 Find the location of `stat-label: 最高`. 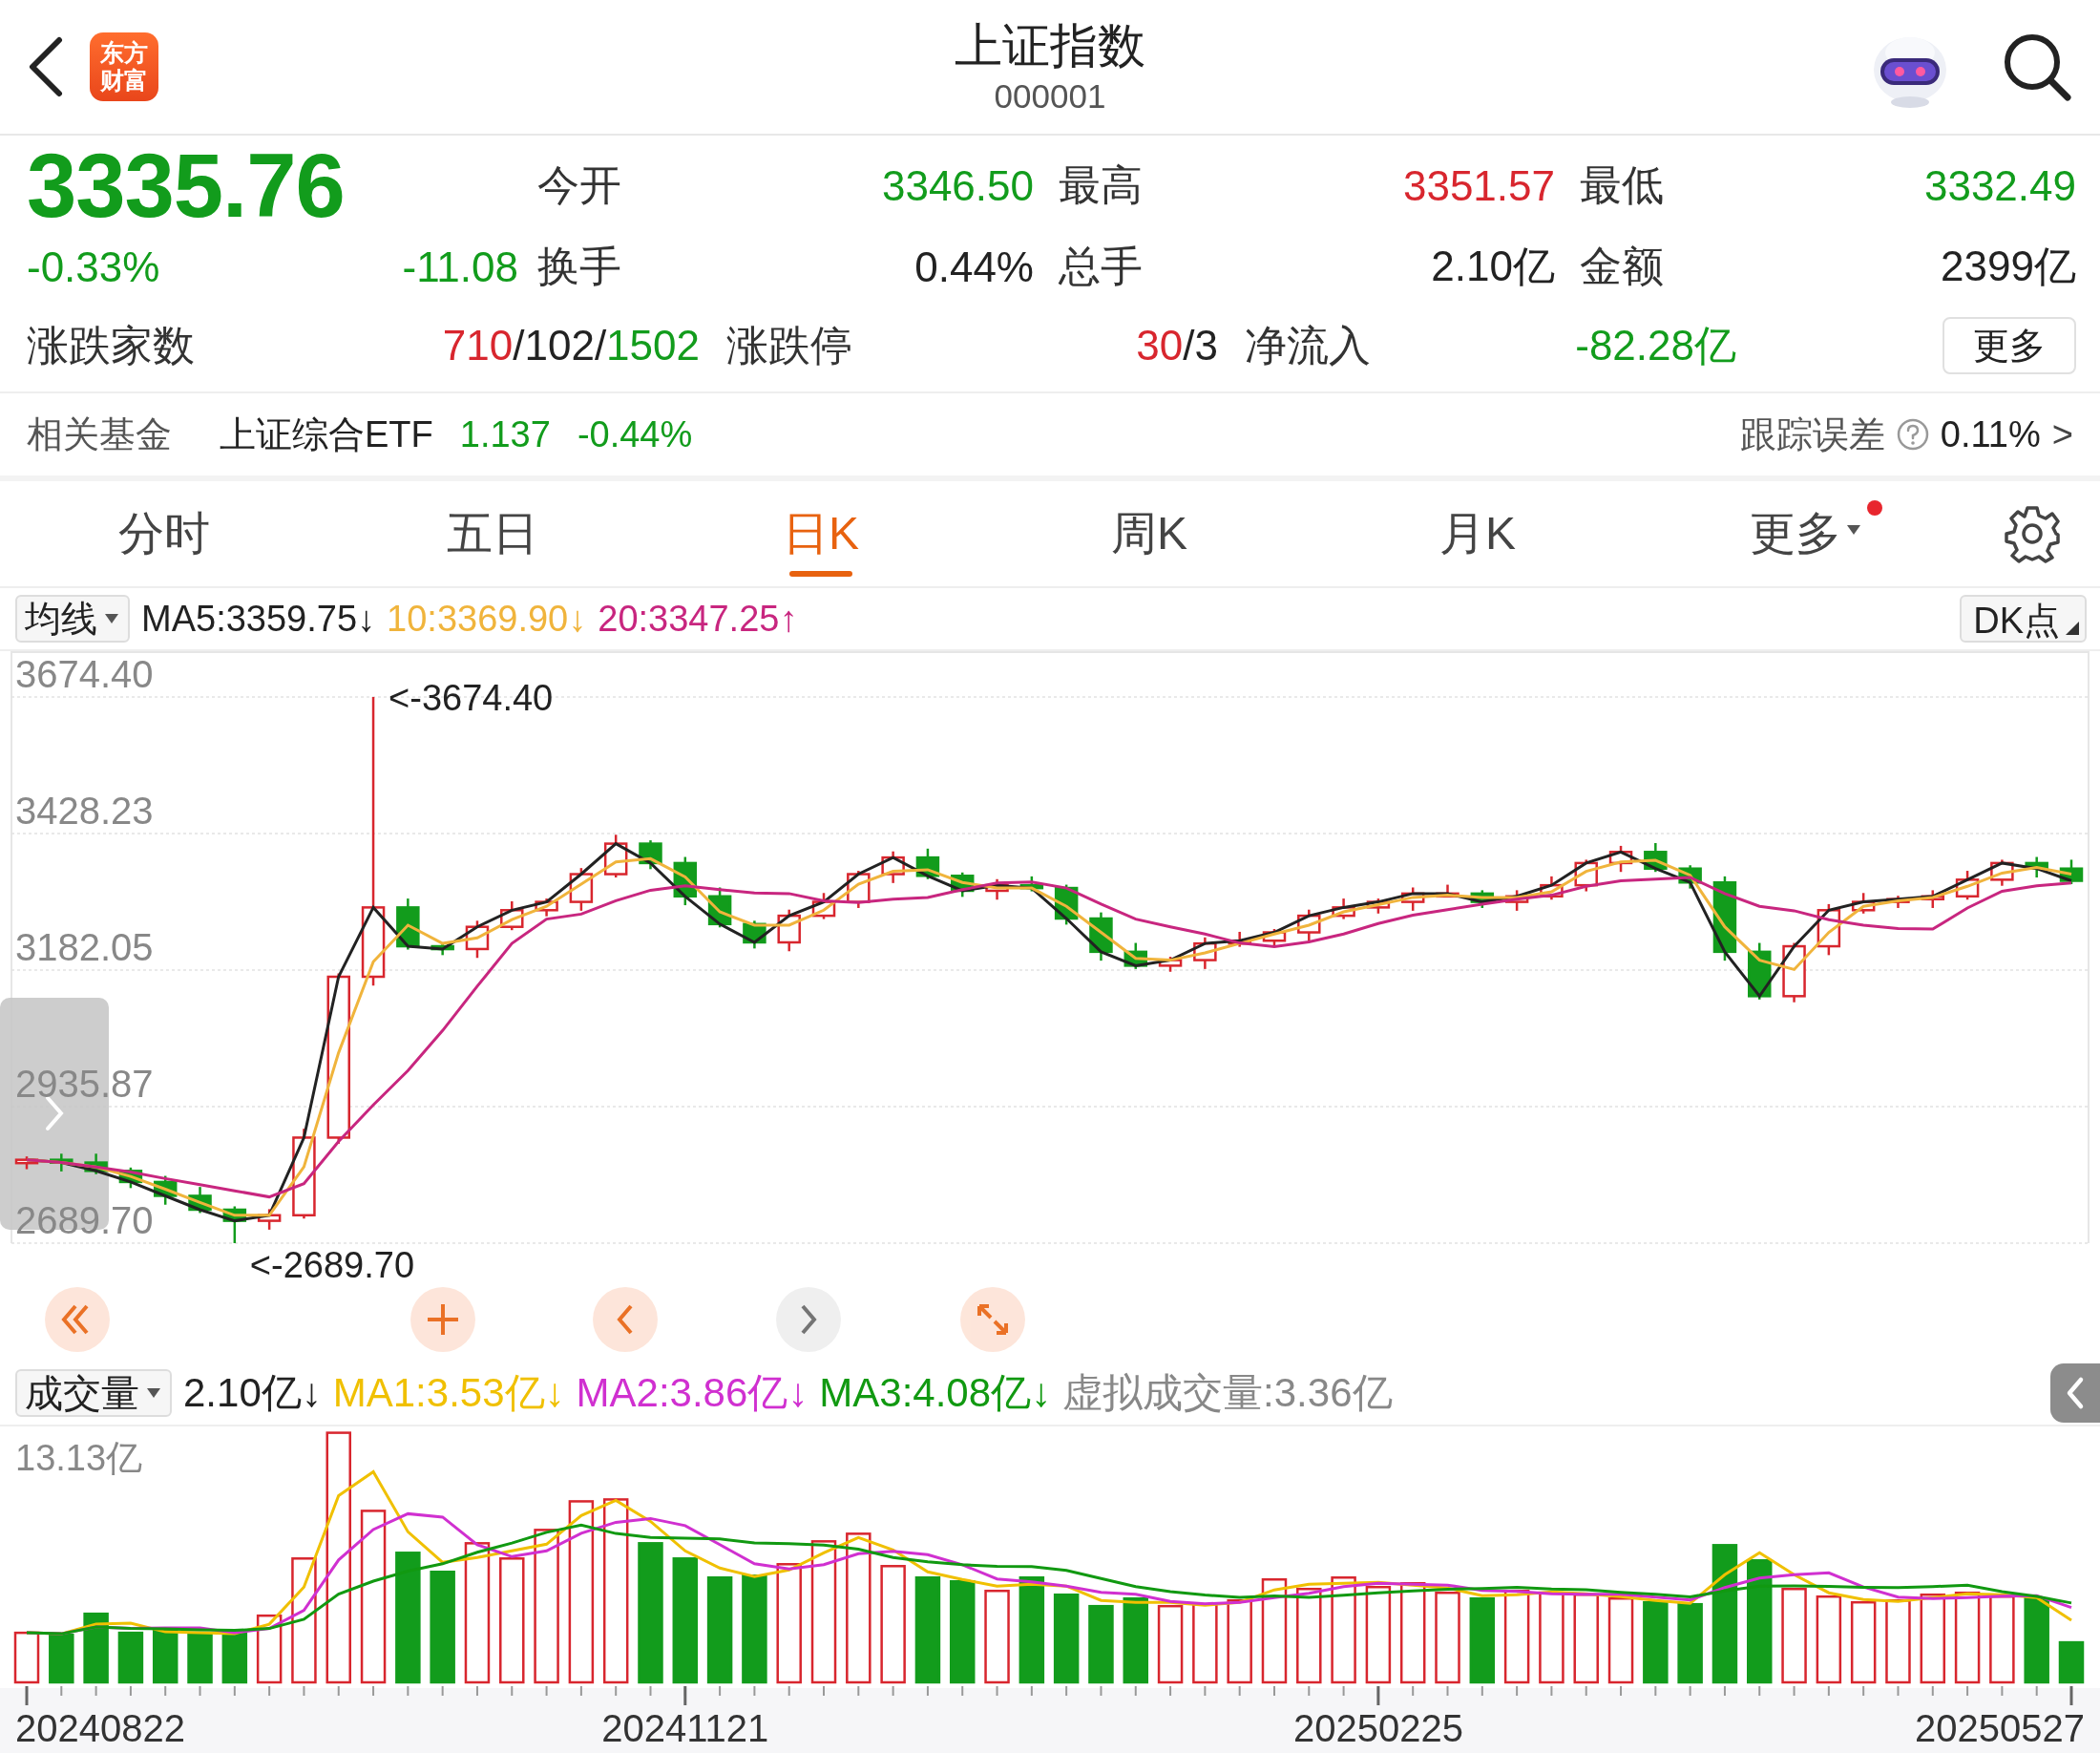

stat-label: 最高 is located at coordinates (1101, 185).